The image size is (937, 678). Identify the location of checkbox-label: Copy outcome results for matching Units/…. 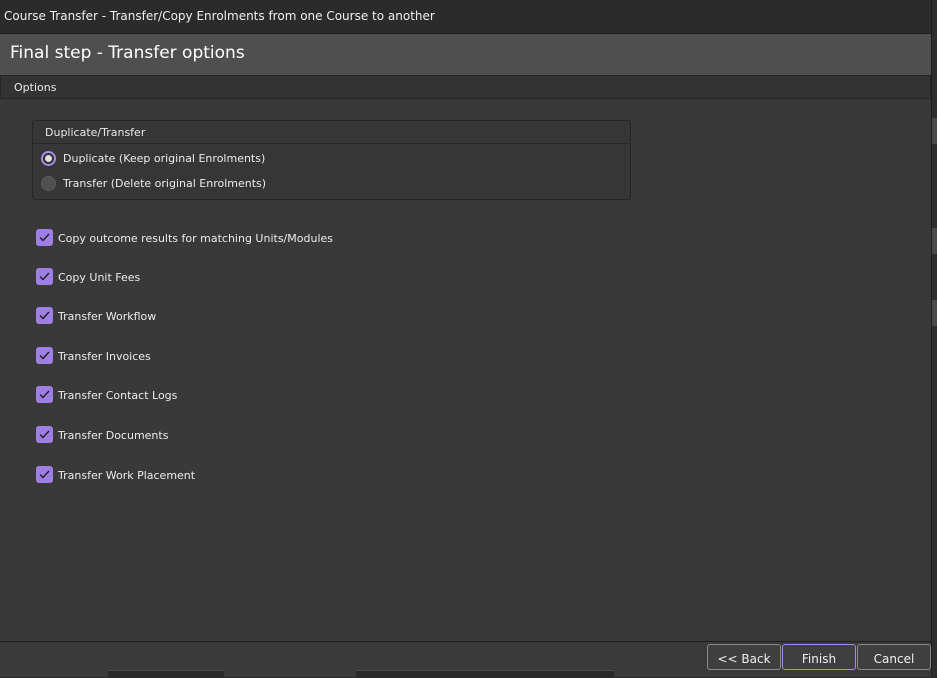
(195, 238).